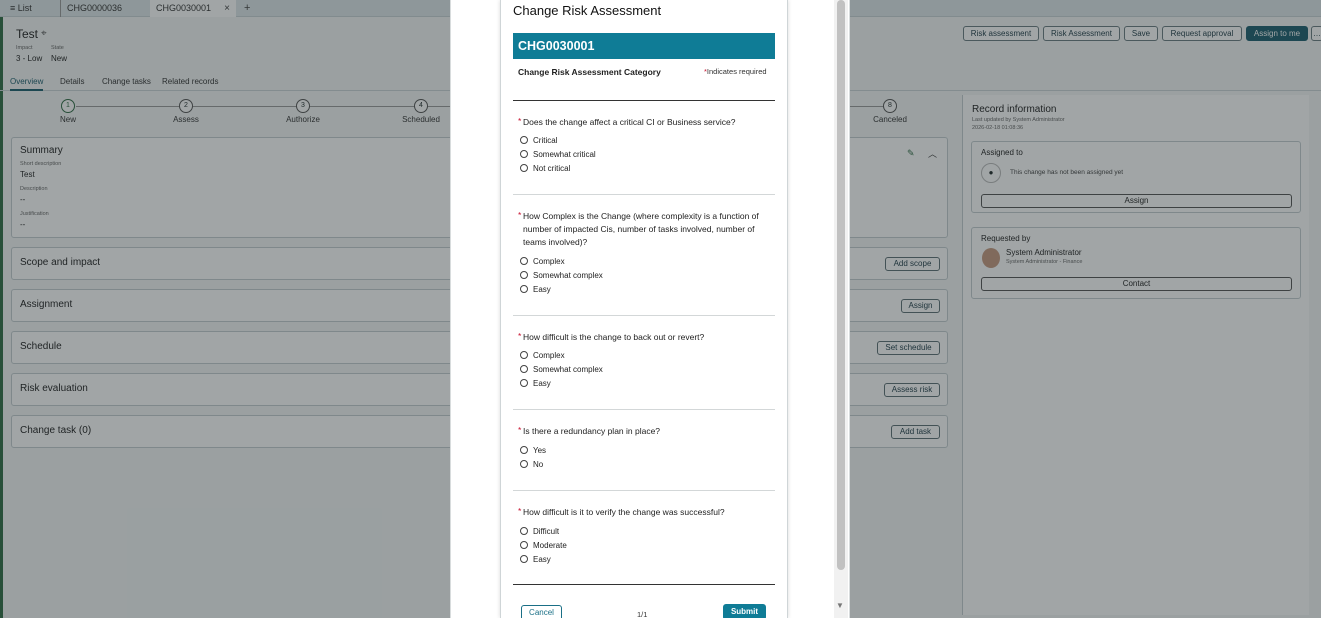 The width and height of the screenshot is (1321, 618). Describe the element at coordinates (102, 8) in the screenshot. I see `tab-chg0000036: CHG0000036` at that location.